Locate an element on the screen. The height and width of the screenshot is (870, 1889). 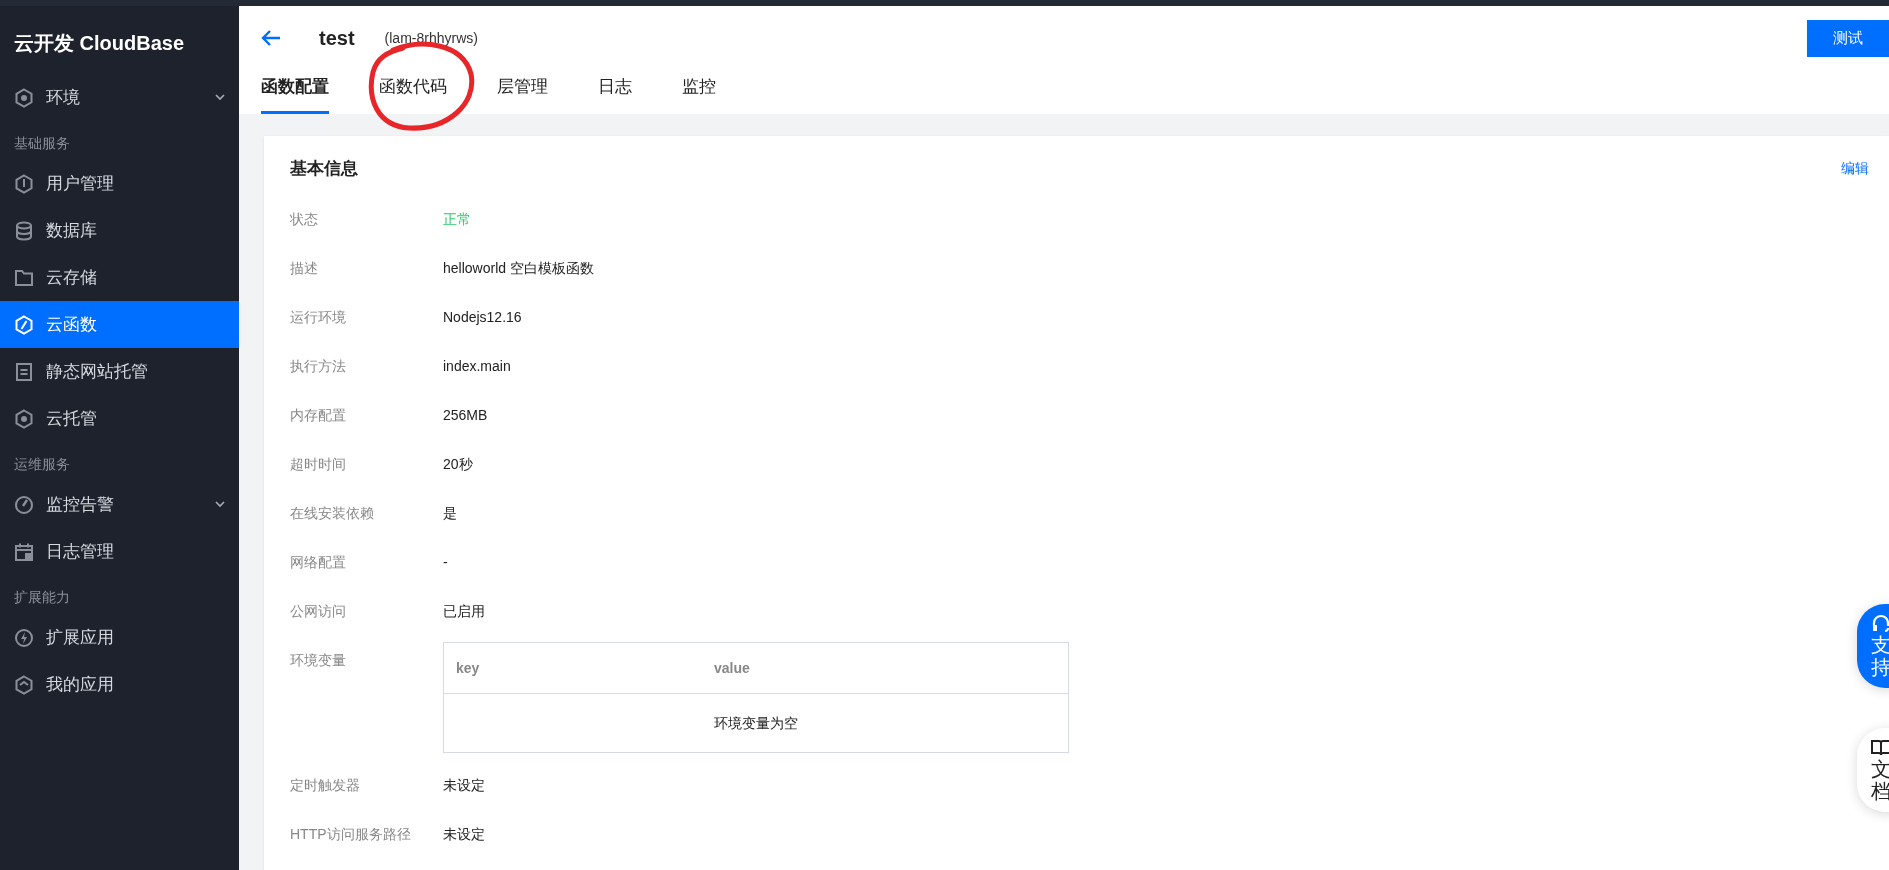
sidebar-item: 云托管 is located at coordinates (119, 418).